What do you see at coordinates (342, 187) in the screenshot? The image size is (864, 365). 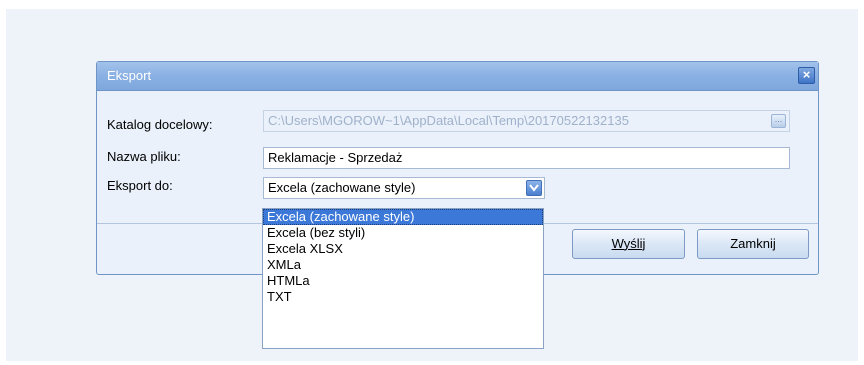 I see `export-format-value: Excela (zachowane style)` at bounding box center [342, 187].